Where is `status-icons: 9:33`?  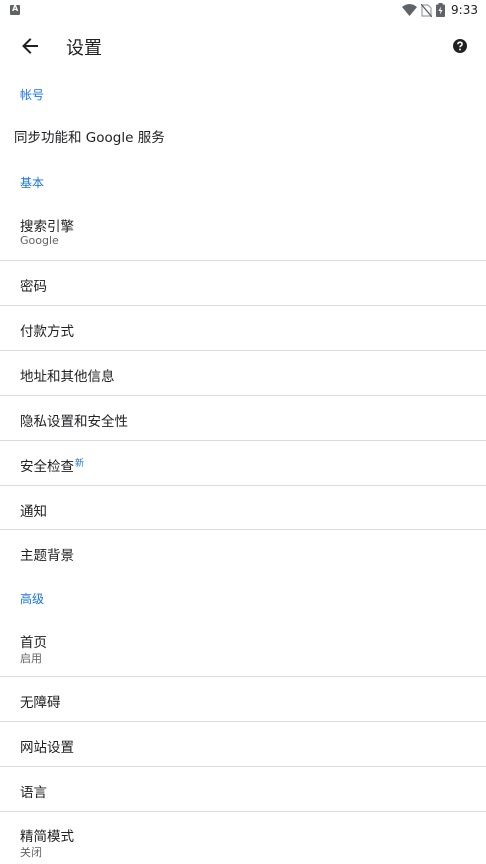 status-icons: 9:33 is located at coordinates (440, 10).